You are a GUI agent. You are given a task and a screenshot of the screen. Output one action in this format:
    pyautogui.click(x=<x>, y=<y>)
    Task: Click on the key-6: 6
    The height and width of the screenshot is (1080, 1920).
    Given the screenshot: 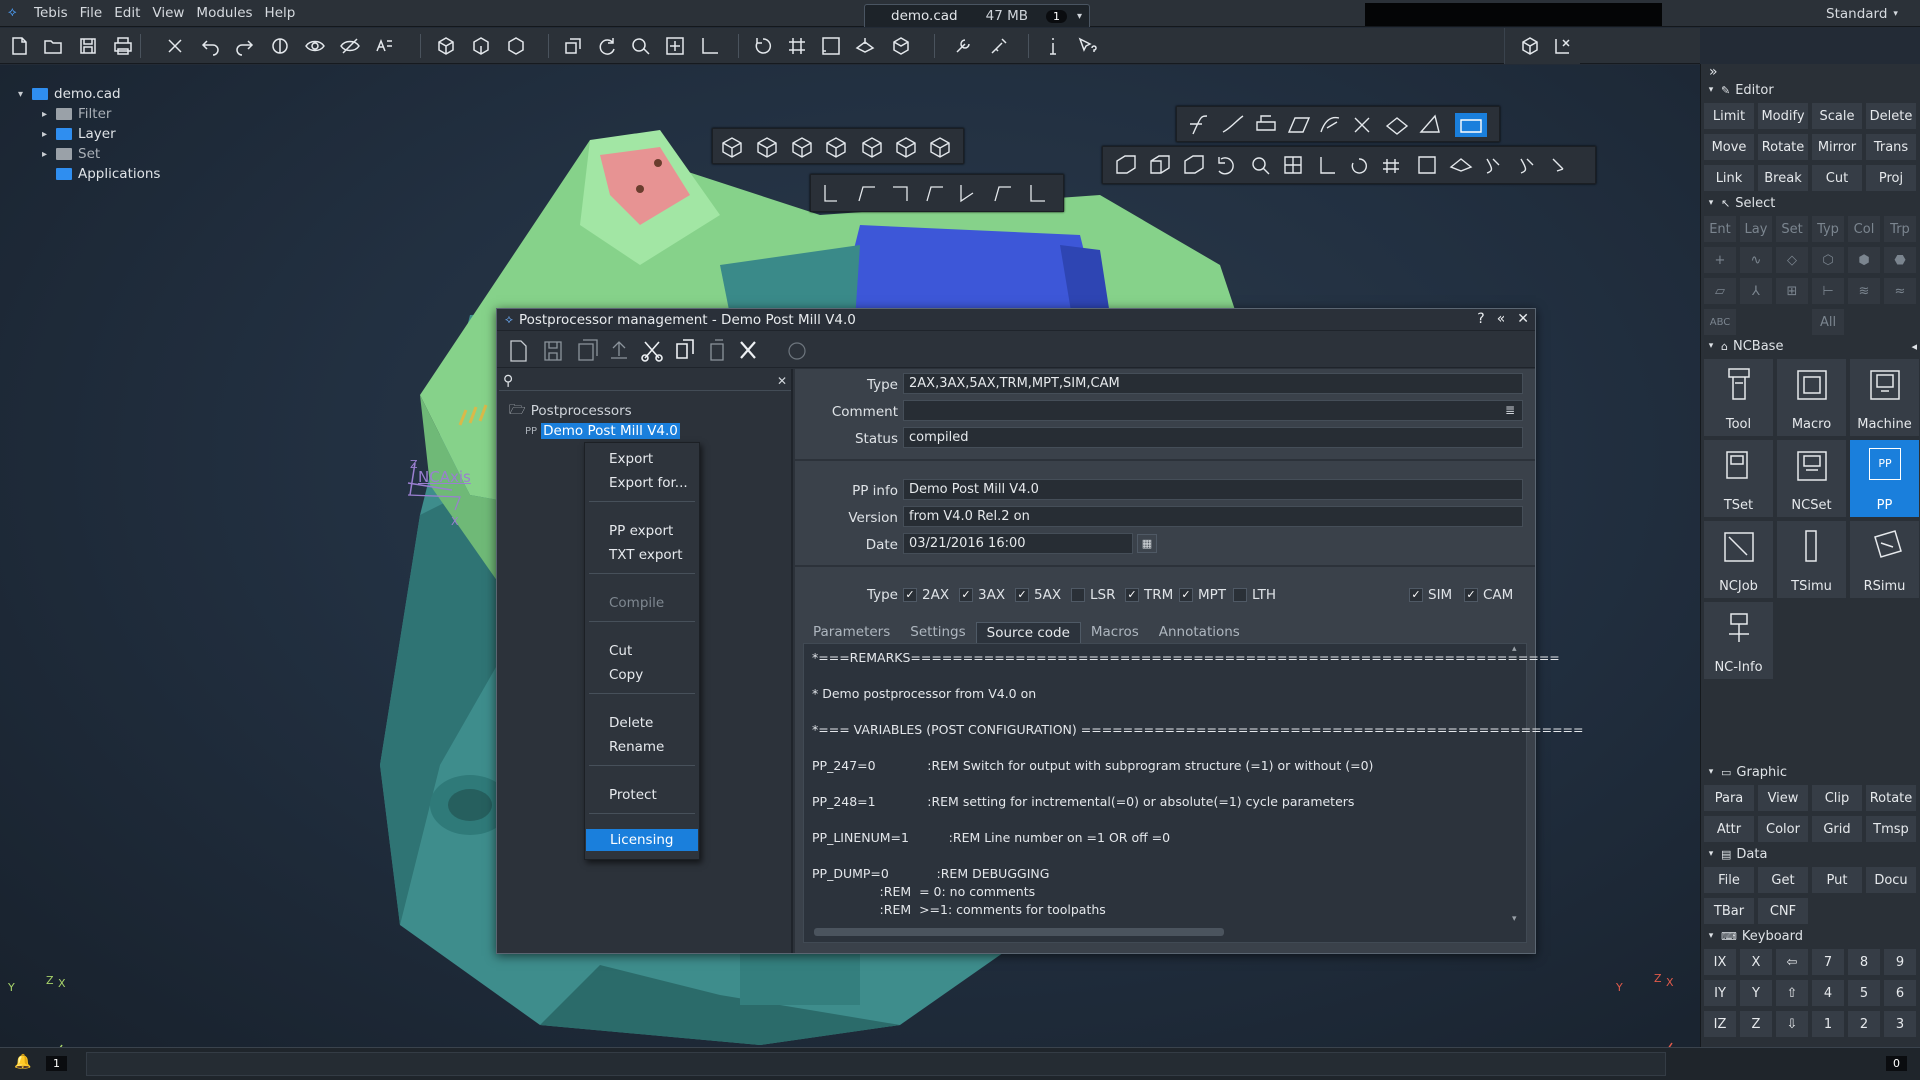 What is the action you would take?
    pyautogui.click(x=1900, y=993)
    